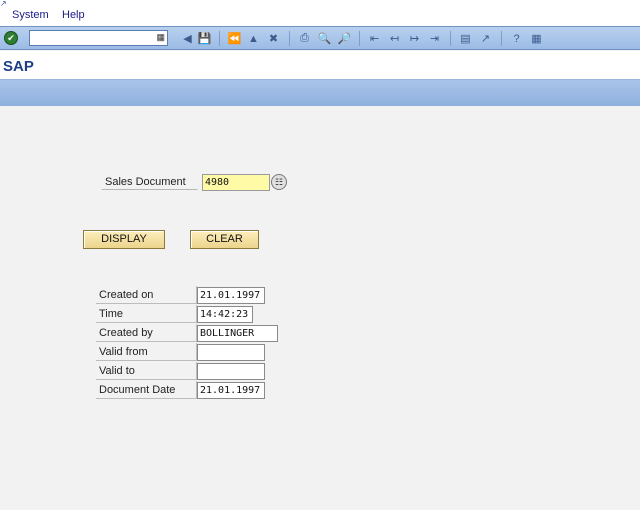 The image size is (640, 510). What do you see at coordinates (253, 38) in the screenshot?
I see `exit-icon: ▲` at bounding box center [253, 38].